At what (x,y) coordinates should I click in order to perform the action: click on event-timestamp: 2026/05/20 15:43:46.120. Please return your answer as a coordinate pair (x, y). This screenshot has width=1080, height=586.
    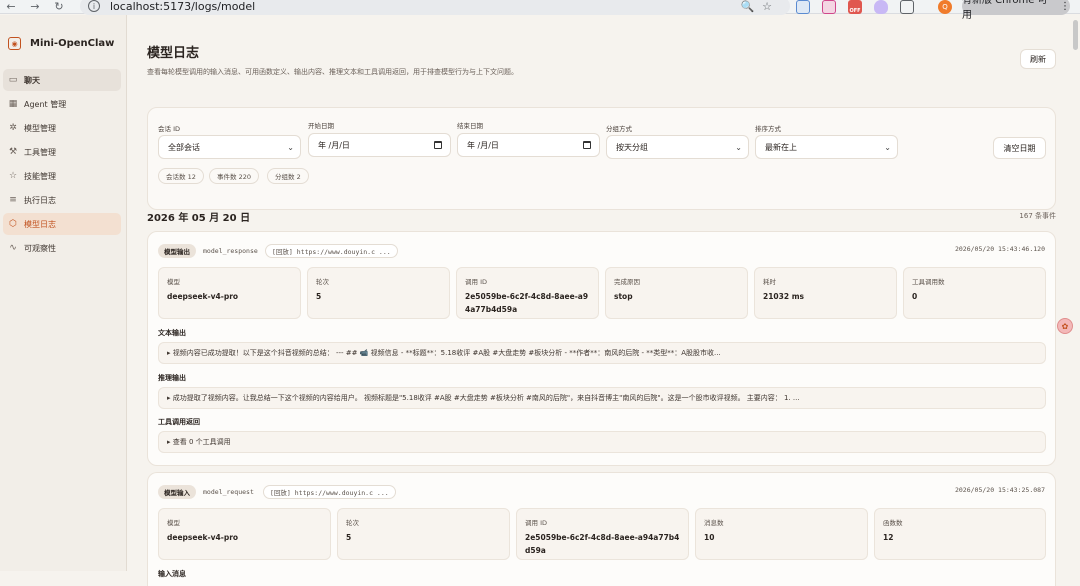
    Looking at the image, I should click on (999, 249).